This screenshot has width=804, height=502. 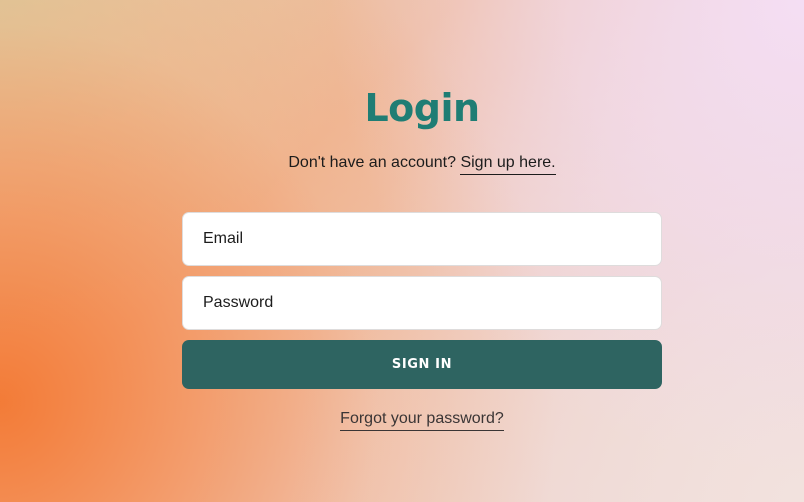 I want to click on forgot-password-link: Forgot your password?, so click(x=422, y=420).